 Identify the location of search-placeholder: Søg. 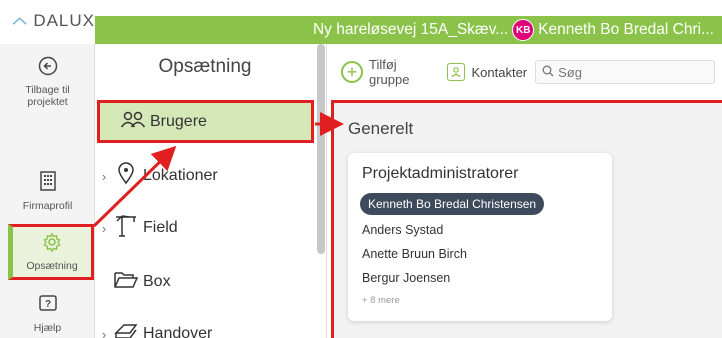
(570, 72).